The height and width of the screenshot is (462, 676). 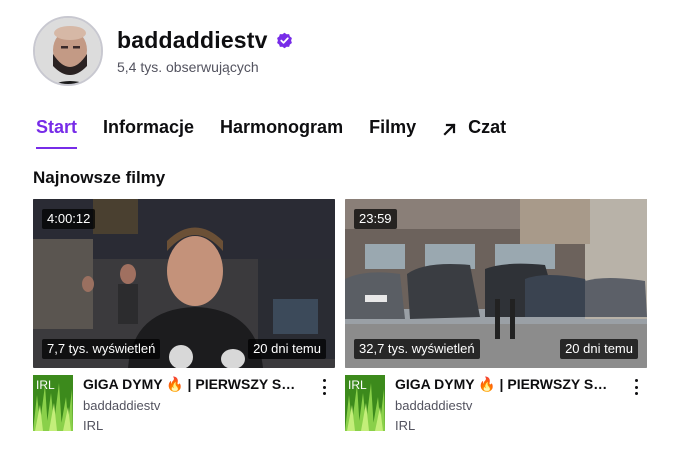 I want to click on channel-name: baddaddiestv, so click(x=192, y=40).